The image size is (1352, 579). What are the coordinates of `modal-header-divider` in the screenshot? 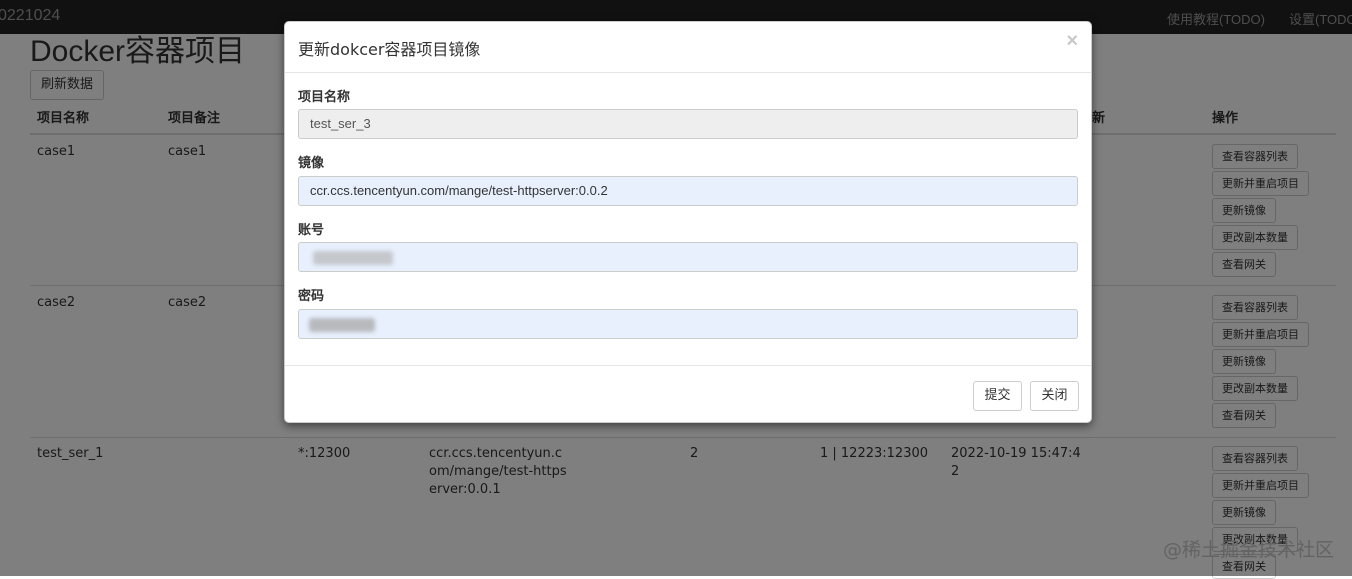 It's located at (688, 72).